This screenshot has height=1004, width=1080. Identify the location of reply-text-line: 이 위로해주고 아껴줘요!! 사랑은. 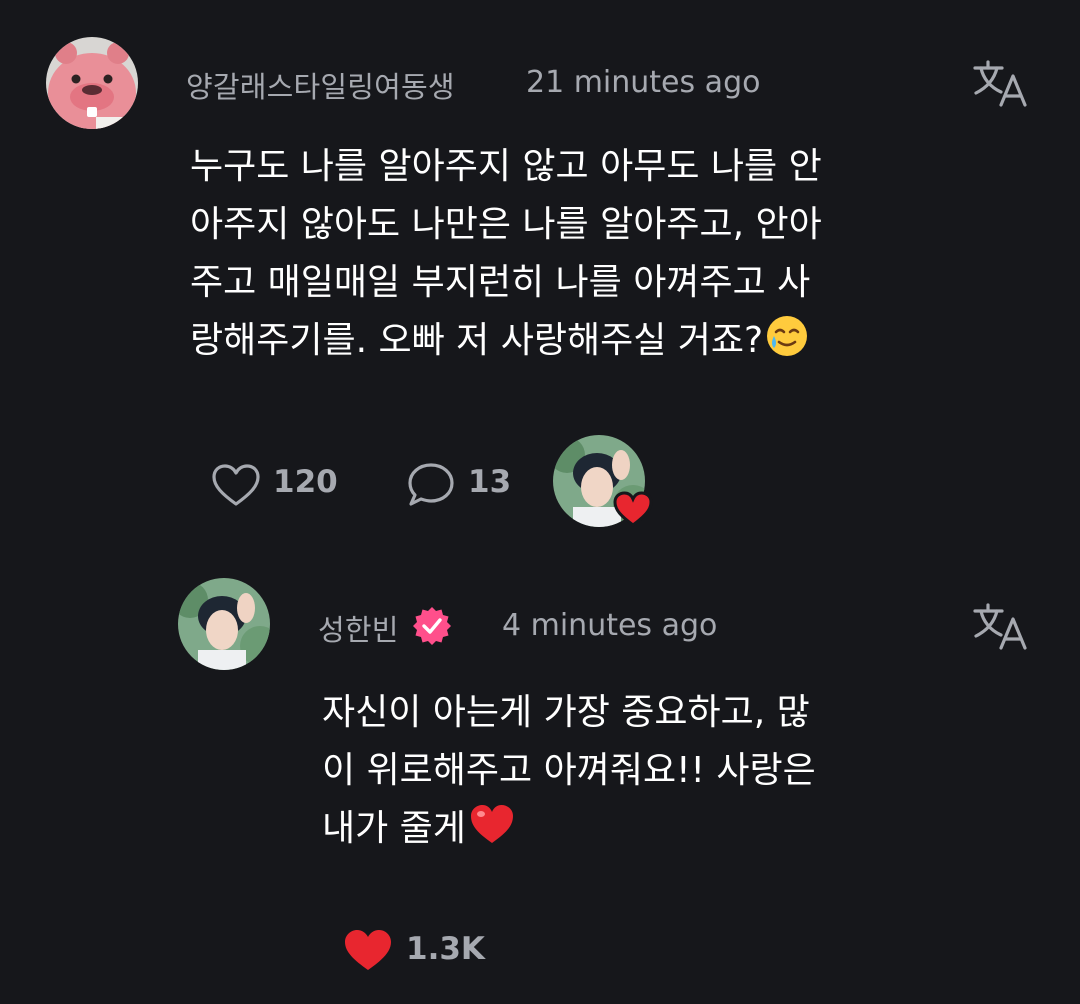
(569, 770).